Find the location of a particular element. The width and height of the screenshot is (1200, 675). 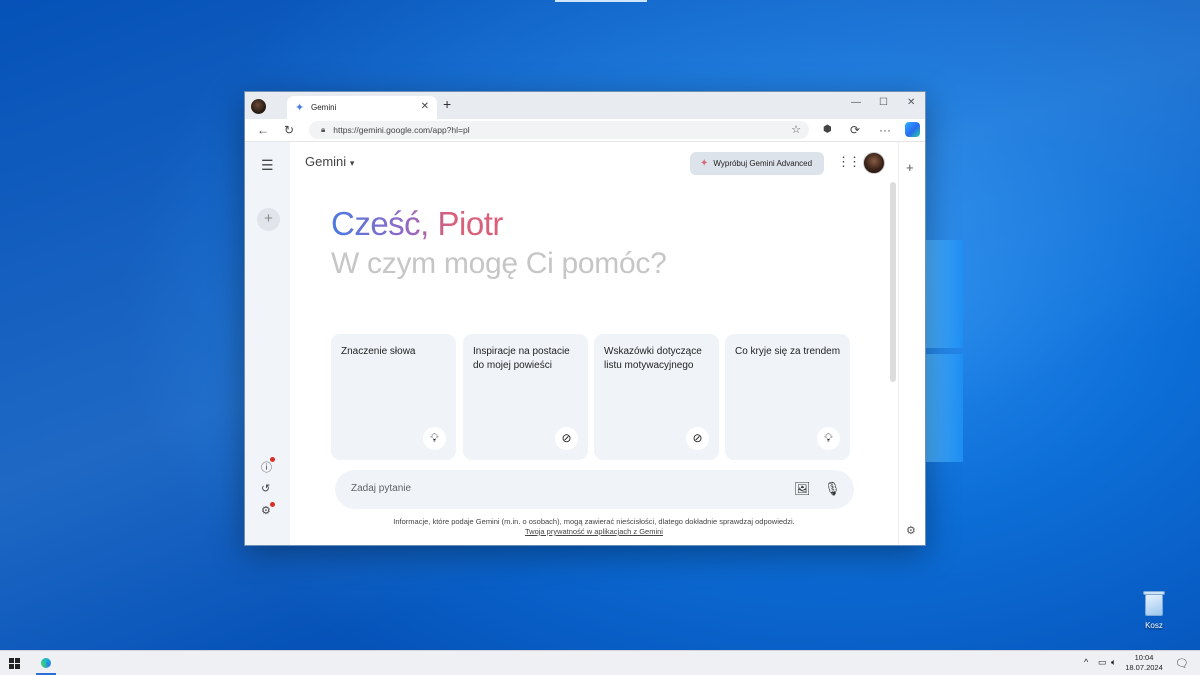

windows-start-icon is located at coordinates (15, 664).